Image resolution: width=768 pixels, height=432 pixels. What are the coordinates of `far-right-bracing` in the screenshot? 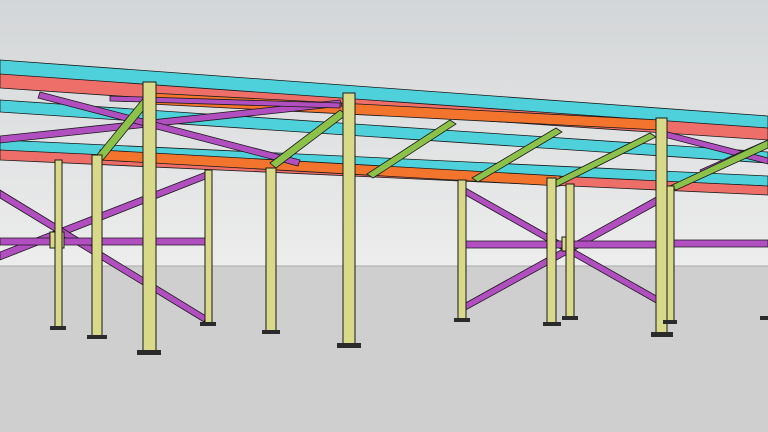 It's located at (719, 243).